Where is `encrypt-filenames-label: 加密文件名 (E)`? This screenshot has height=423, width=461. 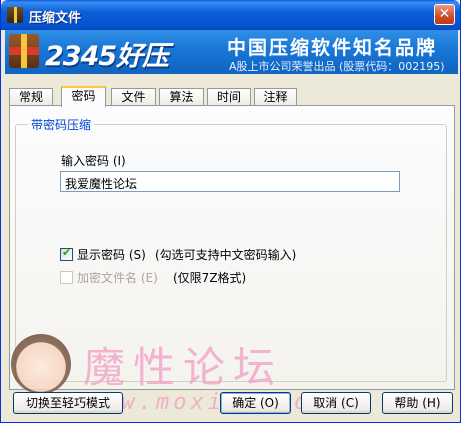 encrypt-filenames-label: 加密文件名 (E) is located at coordinates (117, 277).